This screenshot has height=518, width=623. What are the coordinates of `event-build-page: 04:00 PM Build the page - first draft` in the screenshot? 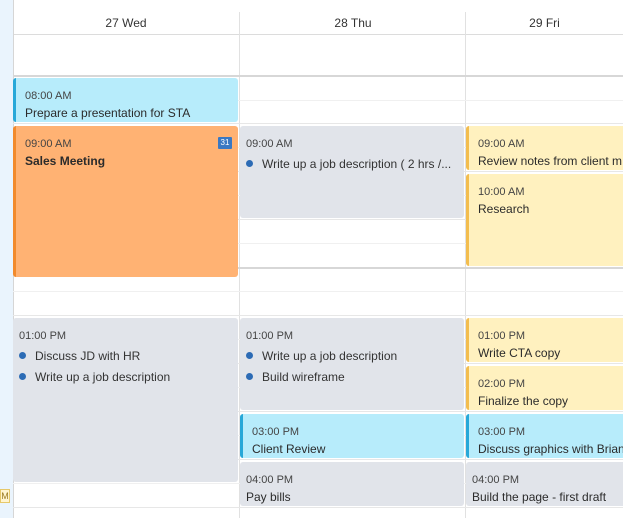 It's located at (544, 484).